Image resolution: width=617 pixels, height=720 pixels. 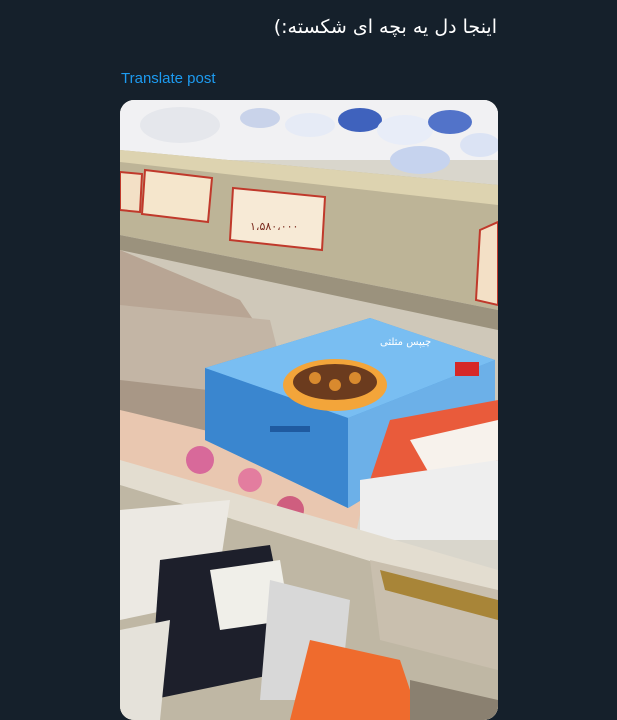 What do you see at coordinates (385, 27) in the screenshot?
I see `post-text: اینجا دل یه بچه ای شکسته:)` at bounding box center [385, 27].